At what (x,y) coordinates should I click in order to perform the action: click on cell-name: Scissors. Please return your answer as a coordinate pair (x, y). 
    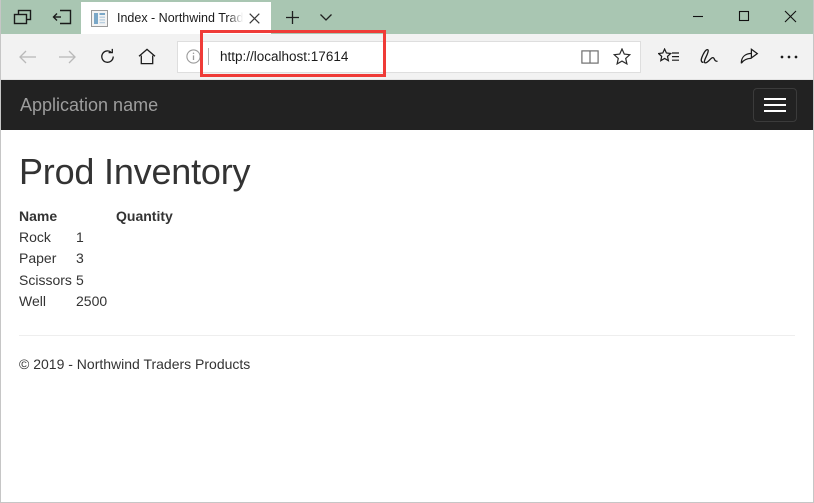
    Looking at the image, I should click on (45, 279).